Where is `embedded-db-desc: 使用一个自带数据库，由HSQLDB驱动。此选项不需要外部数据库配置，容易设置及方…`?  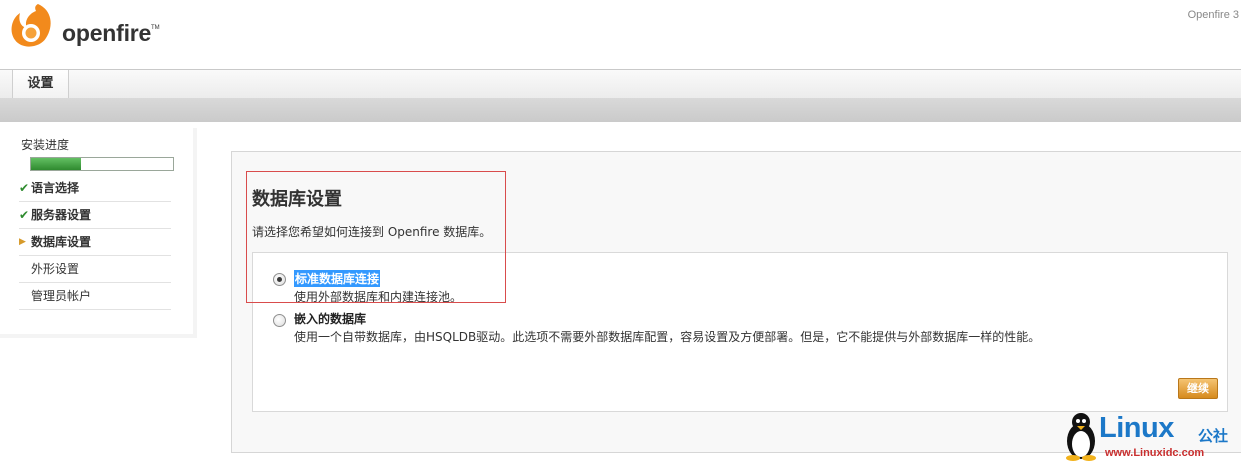
embedded-db-desc: 使用一个自带数据库，由HSQLDB驱动。此选项不需要外部数据库配置，容易设置及方… is located at coordinates (667, 337).